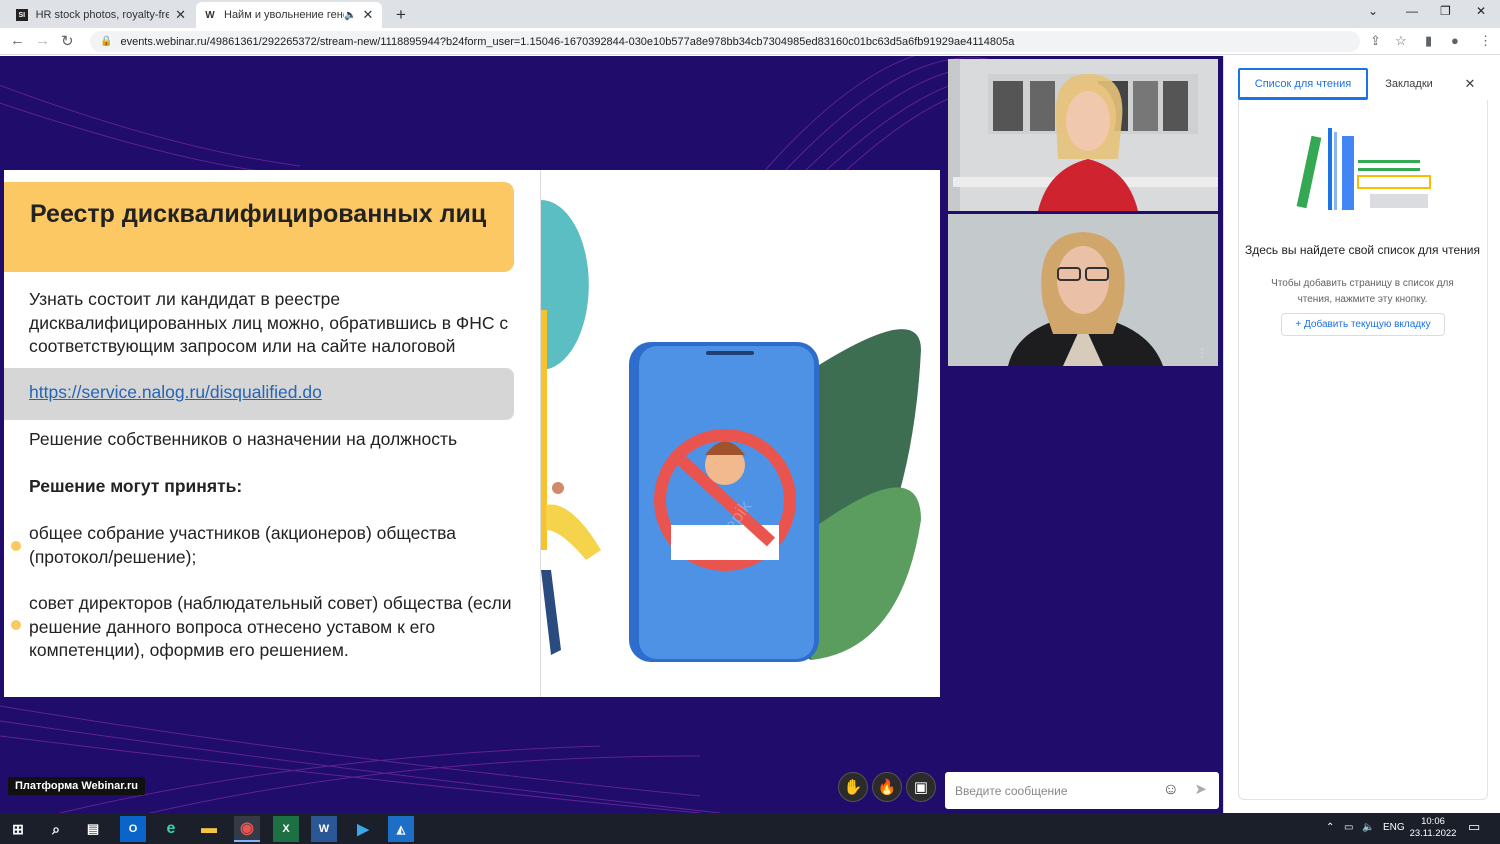  I want to click on back-icon: ←, so click(17, 40).